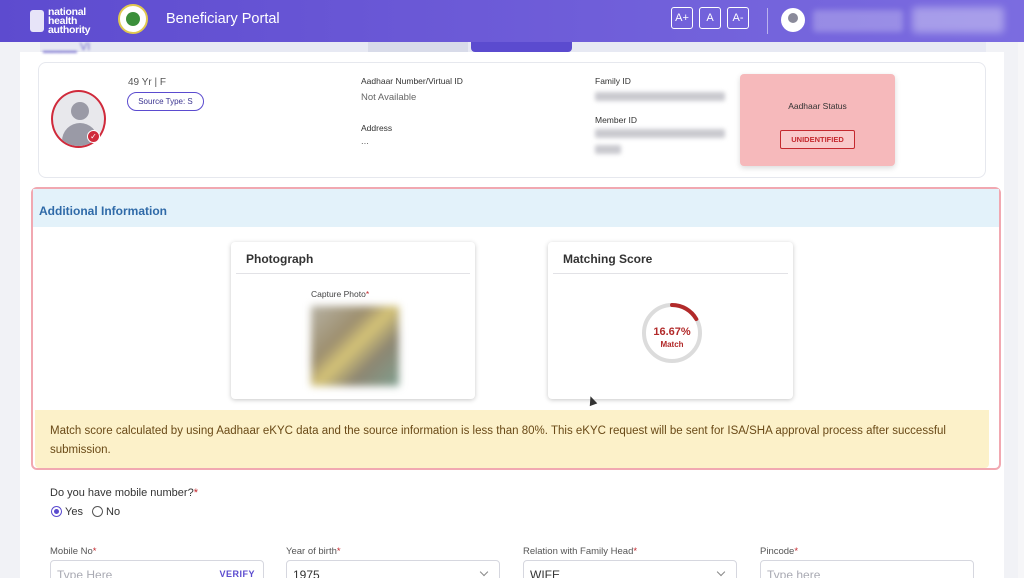  Describe the element at coordinates (124, 493) in the screenshot. I see `mobile-question-label: Do you have mobile number?*` at that location.